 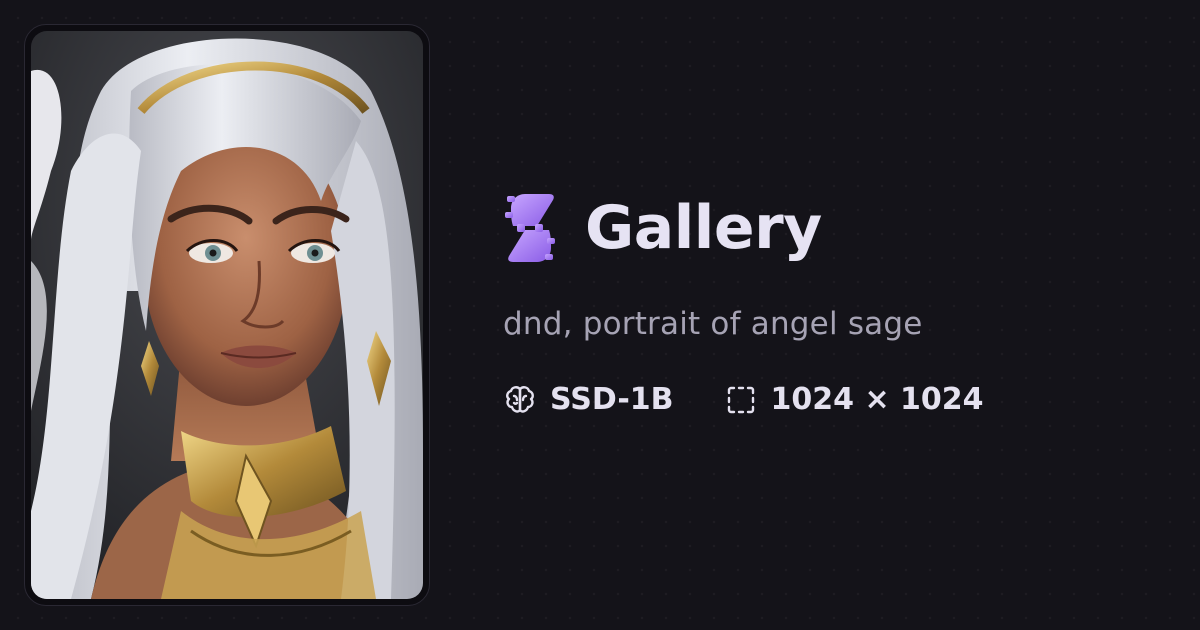 I want to click on metadata-row: SSD-1B 1024 × 1024, so click(x=833, y=400).